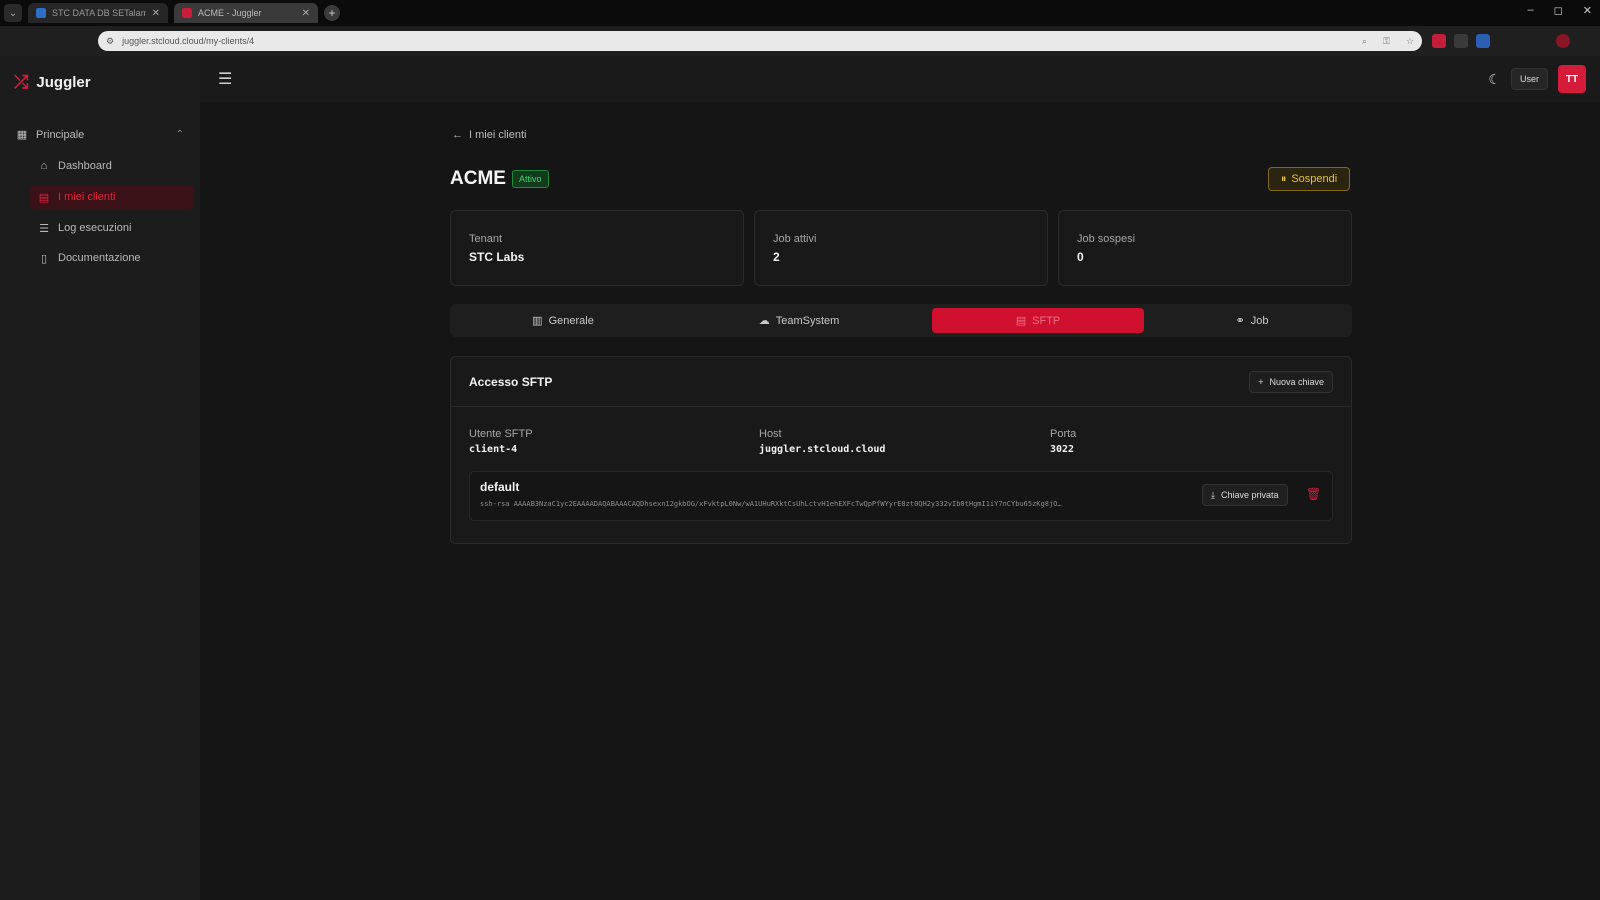 The width and height of the screenshot is (1600, 900). Describe the element at coordinates (100, 135) in the screenshot. I see `sidebar-section-principale: ▦ Principale ⌃` at that location.